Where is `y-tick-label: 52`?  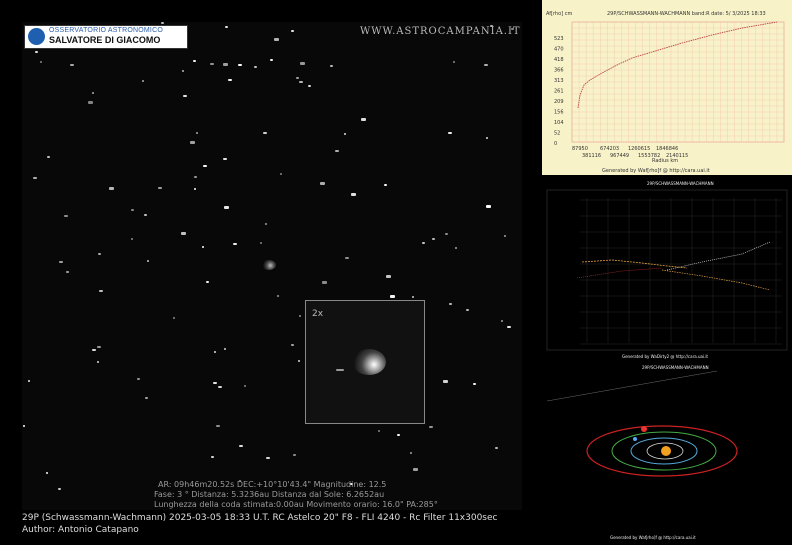
y-tick-label: 52 is located at coordinates (557, 134).